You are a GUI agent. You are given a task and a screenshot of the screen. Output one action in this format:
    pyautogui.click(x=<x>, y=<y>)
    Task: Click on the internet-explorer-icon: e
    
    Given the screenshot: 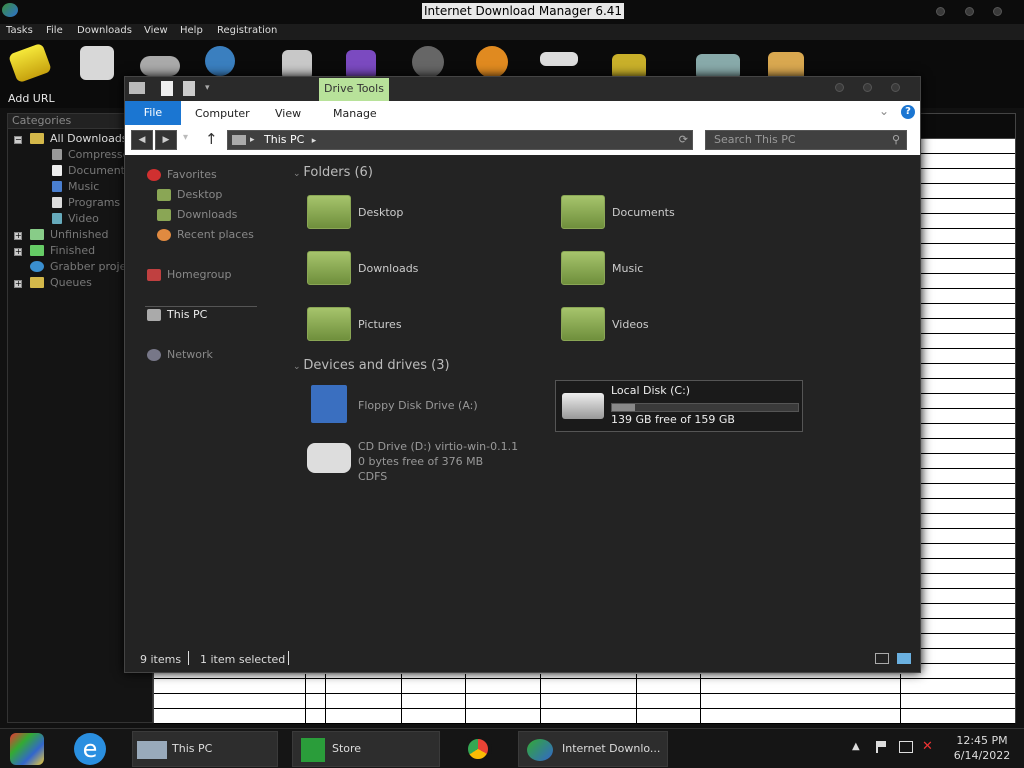 What is the action you would take?
    pyautogui.click(x=90, y=749)
    